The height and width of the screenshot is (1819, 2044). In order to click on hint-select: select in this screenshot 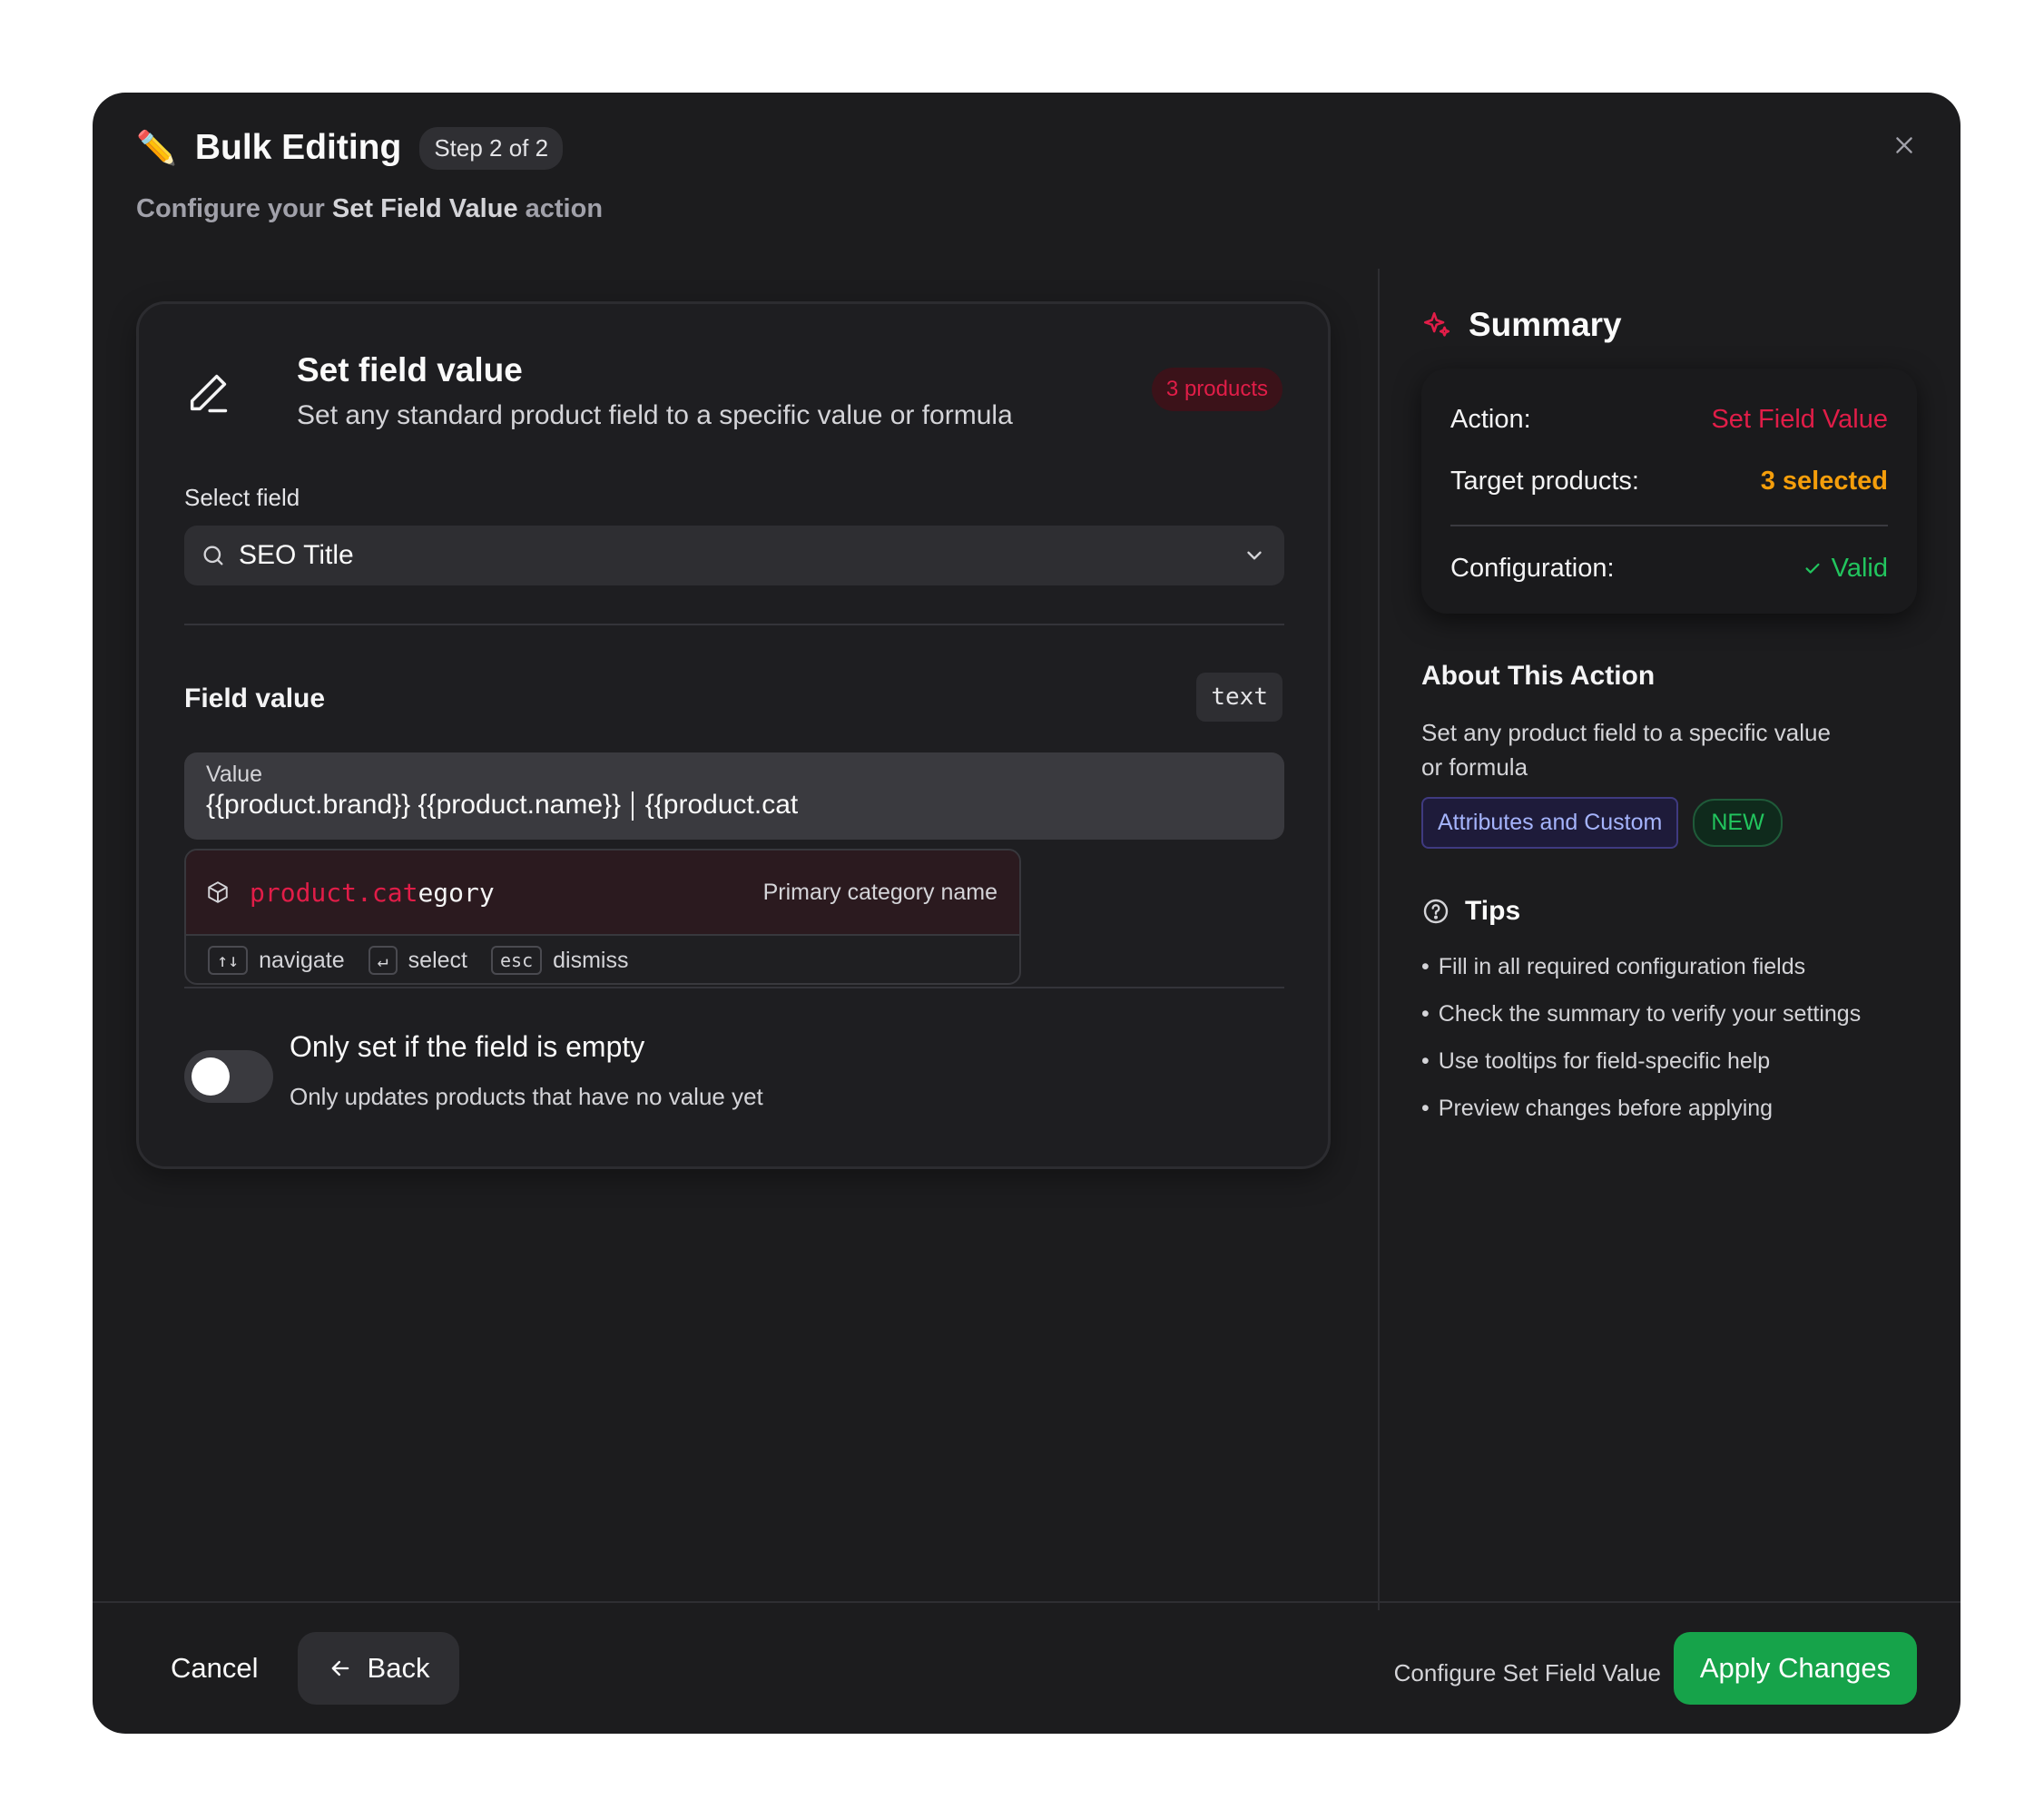, I will do `click(437, 960)`.